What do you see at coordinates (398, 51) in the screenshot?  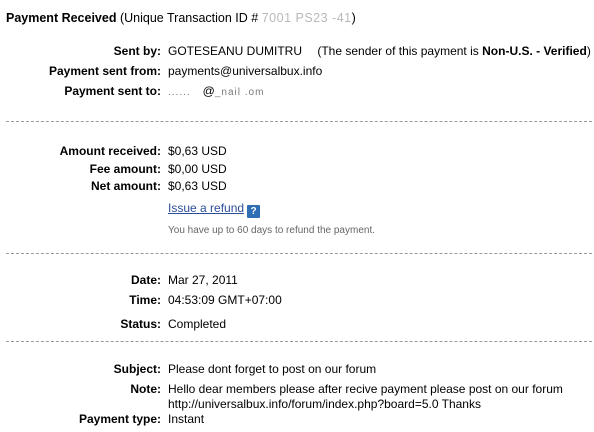 I see `sender-status-prefix: (The sender of this payment is` at bounding box center [398, 51].